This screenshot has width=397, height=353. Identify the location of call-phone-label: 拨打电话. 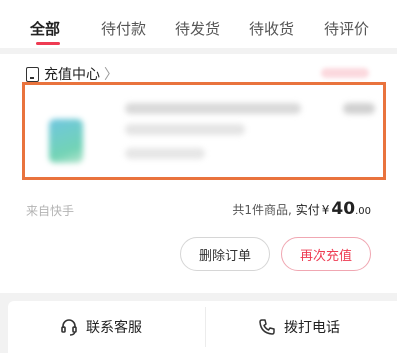
(312, 328).